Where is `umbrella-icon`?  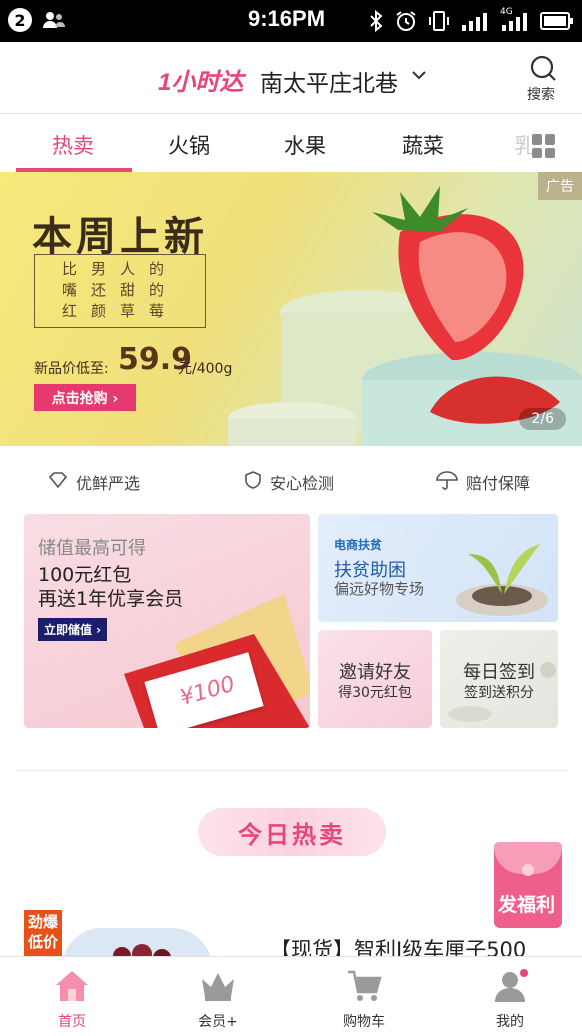
umbrella-icon is located at coordinates (447, 482).